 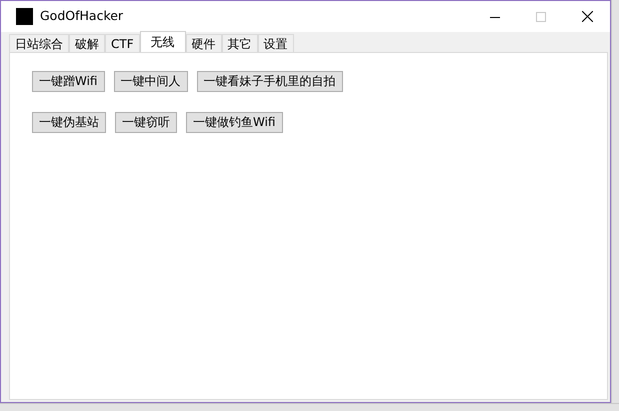 I want to click on action-button: 一键窃听, so click(x=146, y=122).